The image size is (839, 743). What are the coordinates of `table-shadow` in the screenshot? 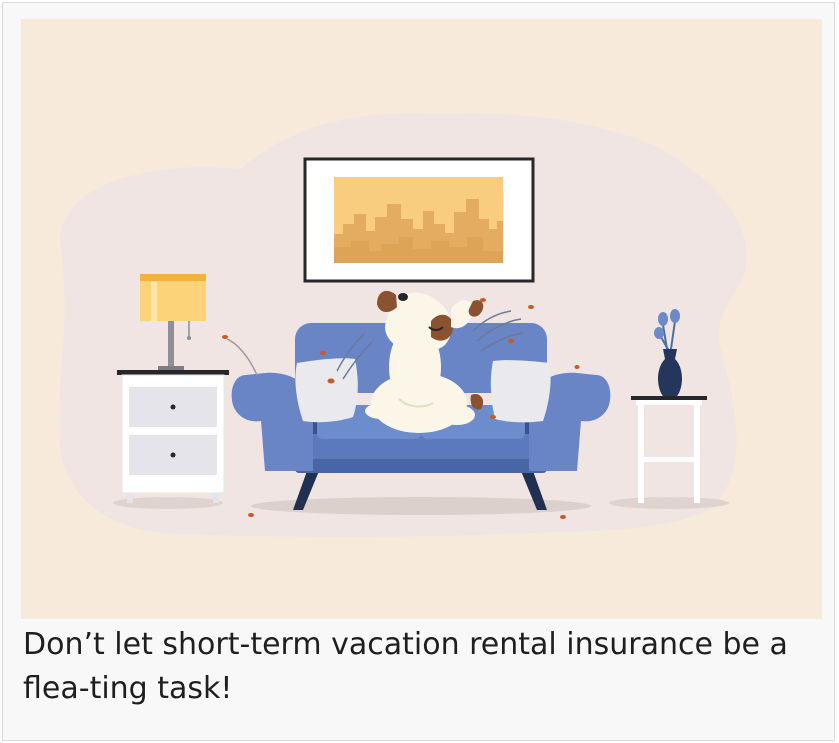 It's located at (669, 503).